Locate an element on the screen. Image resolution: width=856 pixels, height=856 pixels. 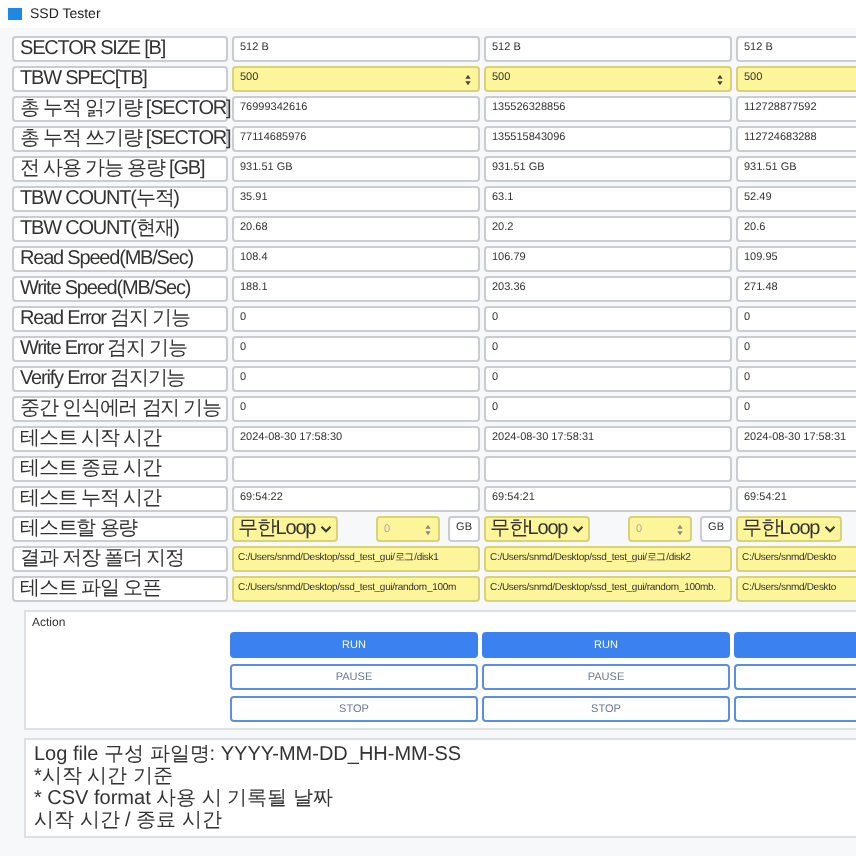
row-label: 테스트 종료 시간 is located at coordinates (120, 469).